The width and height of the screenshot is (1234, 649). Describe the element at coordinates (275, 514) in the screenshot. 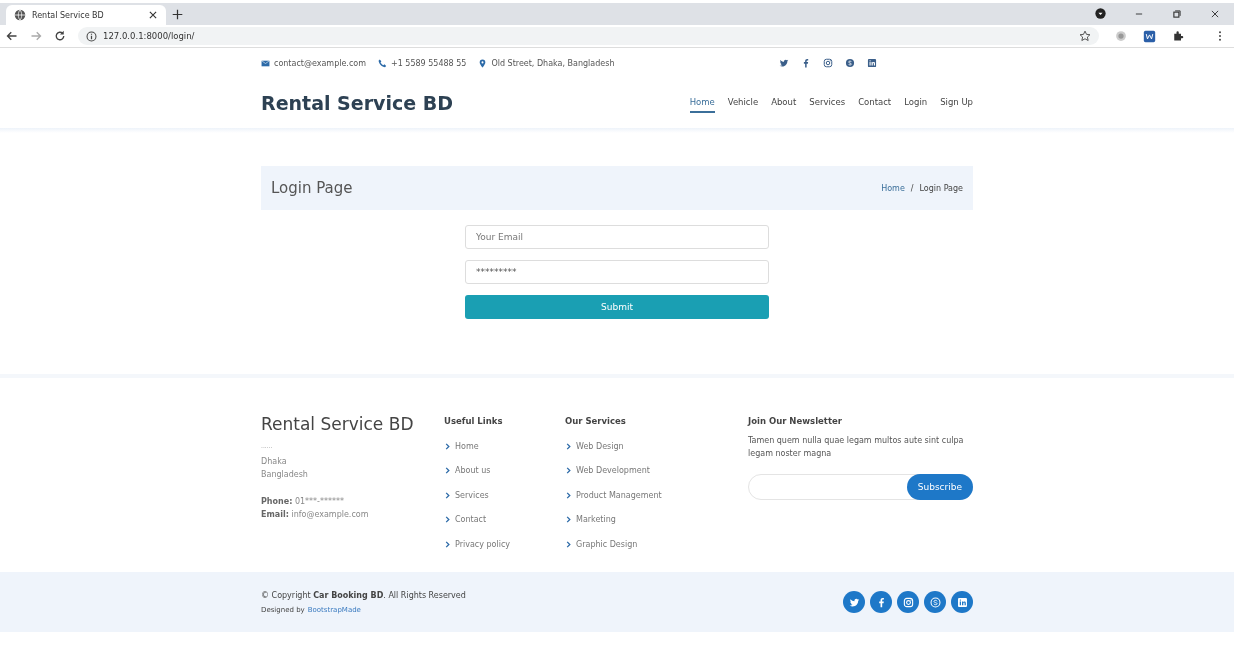

I see `email-label: Email:` at that location.